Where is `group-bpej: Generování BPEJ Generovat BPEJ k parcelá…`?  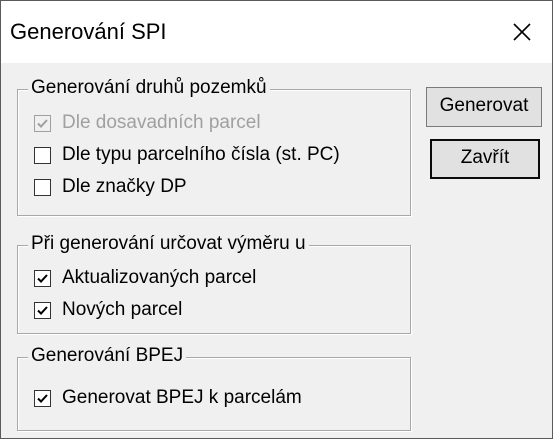 group-bpej: Generování BPEJ Generovat BPEJ k parcelá… is located at coordinates (214, 387).